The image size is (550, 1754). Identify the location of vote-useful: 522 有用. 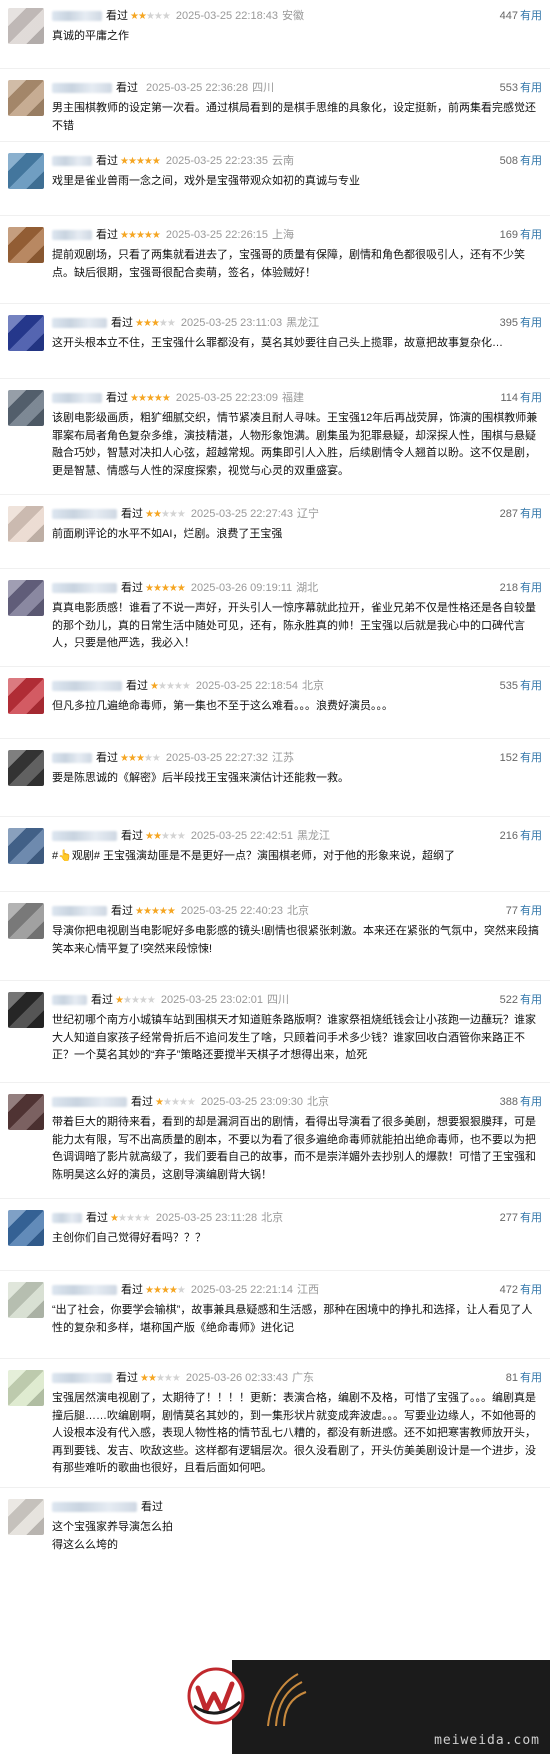
(521, 1000).